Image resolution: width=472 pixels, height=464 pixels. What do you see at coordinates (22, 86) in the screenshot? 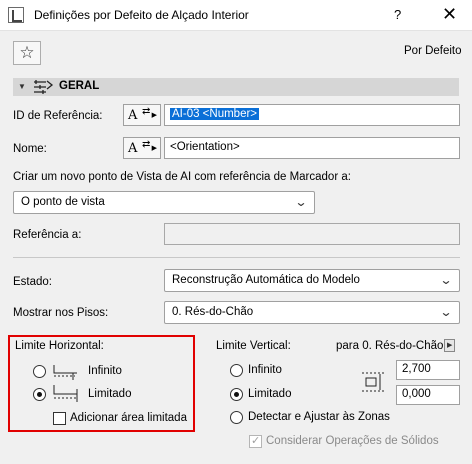
I see `collapse-arrow-icon: ▼` at bounding box center [22, 86].